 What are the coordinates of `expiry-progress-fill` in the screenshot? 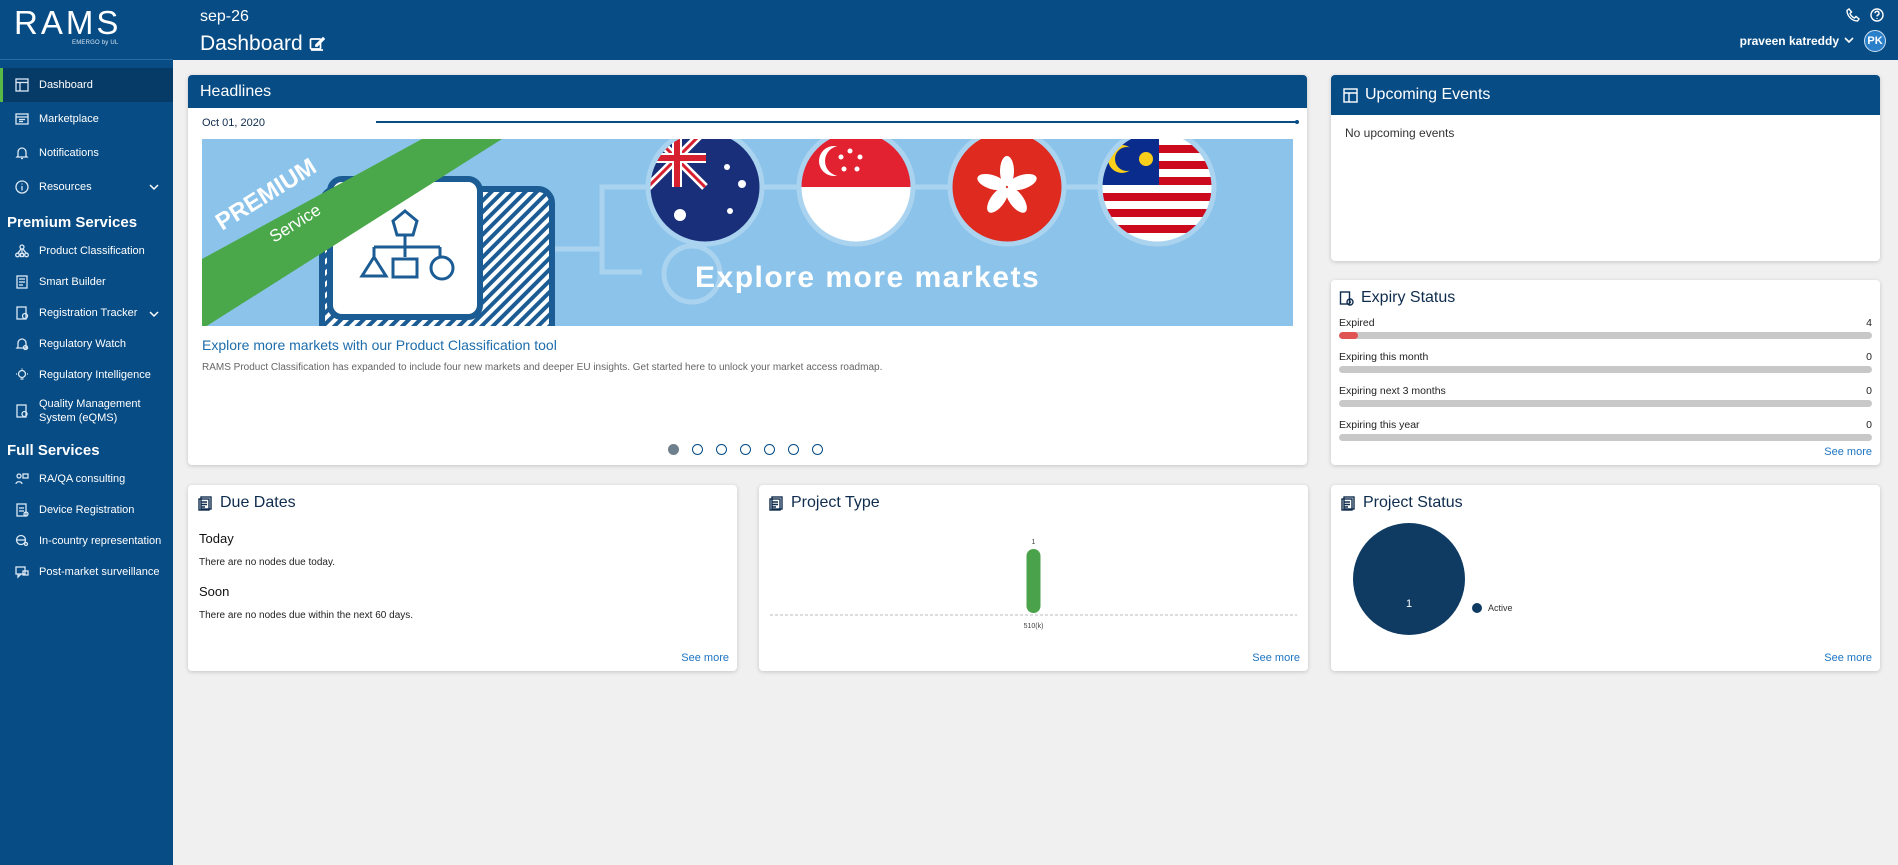 It's located at (1348, 335).